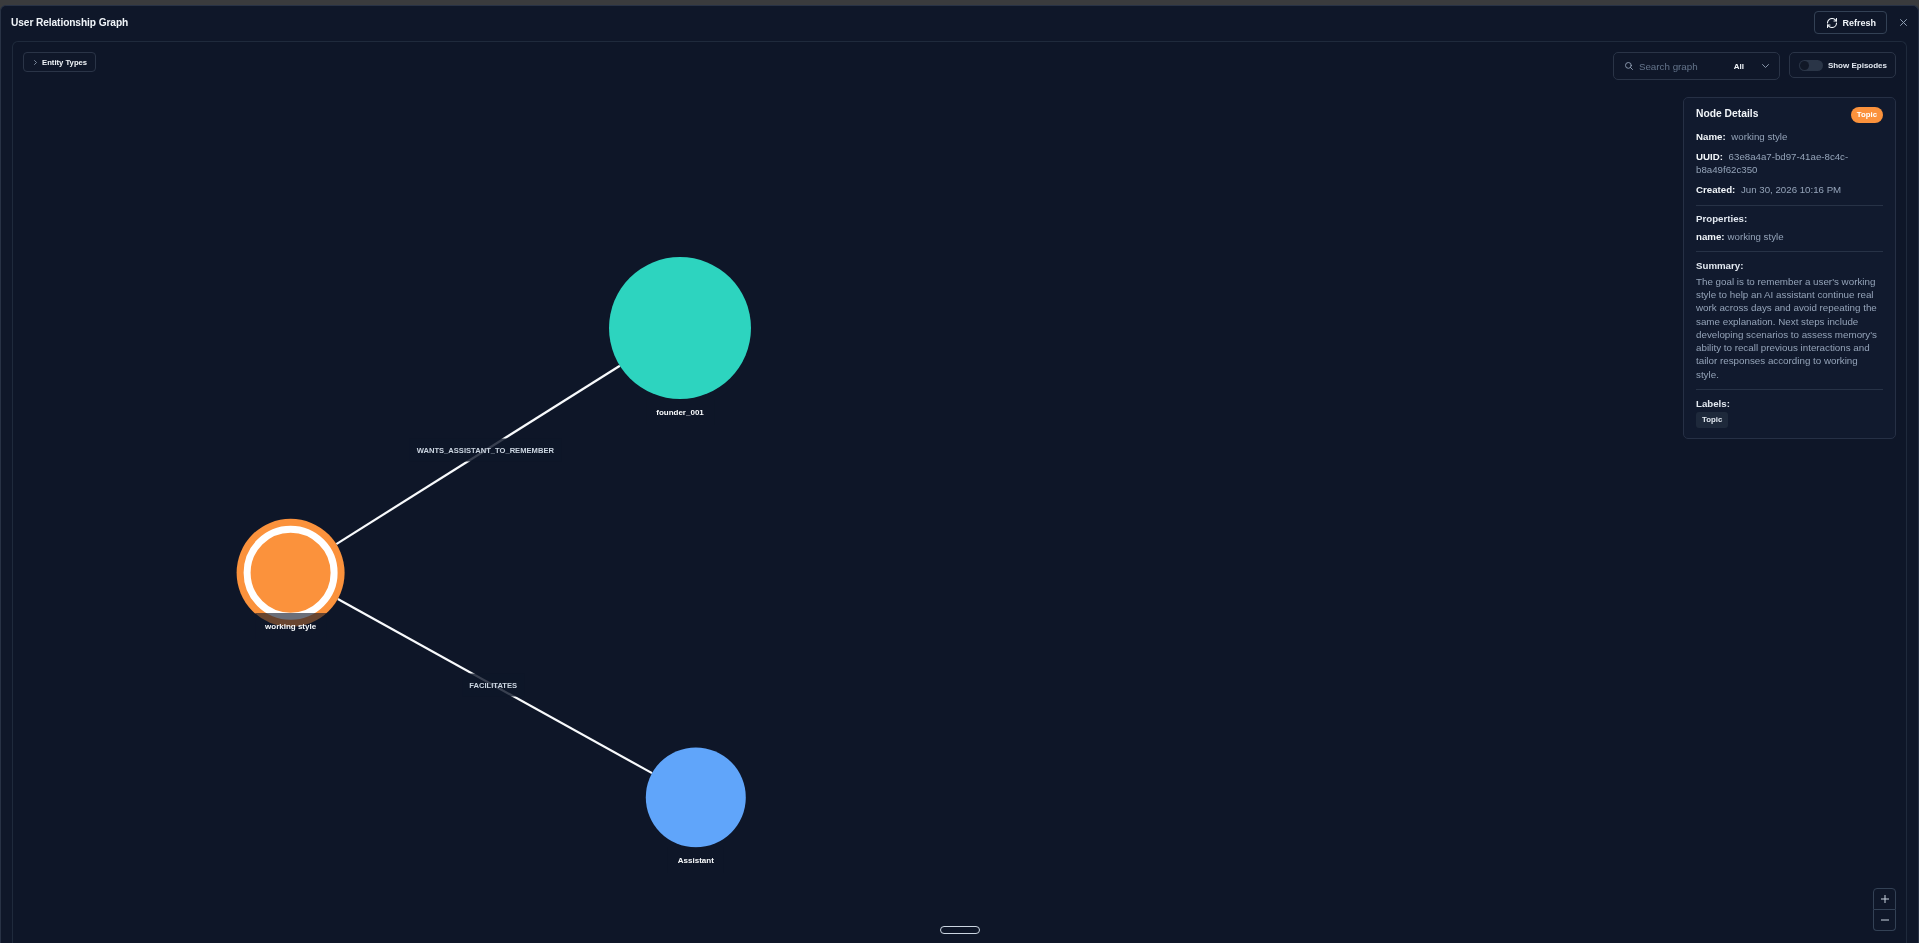 The height and width of the screenshot is (943, 1919). Describe the element at coordinates (1810, 65) in the screenshot. I see `toggle-switch` at that location.